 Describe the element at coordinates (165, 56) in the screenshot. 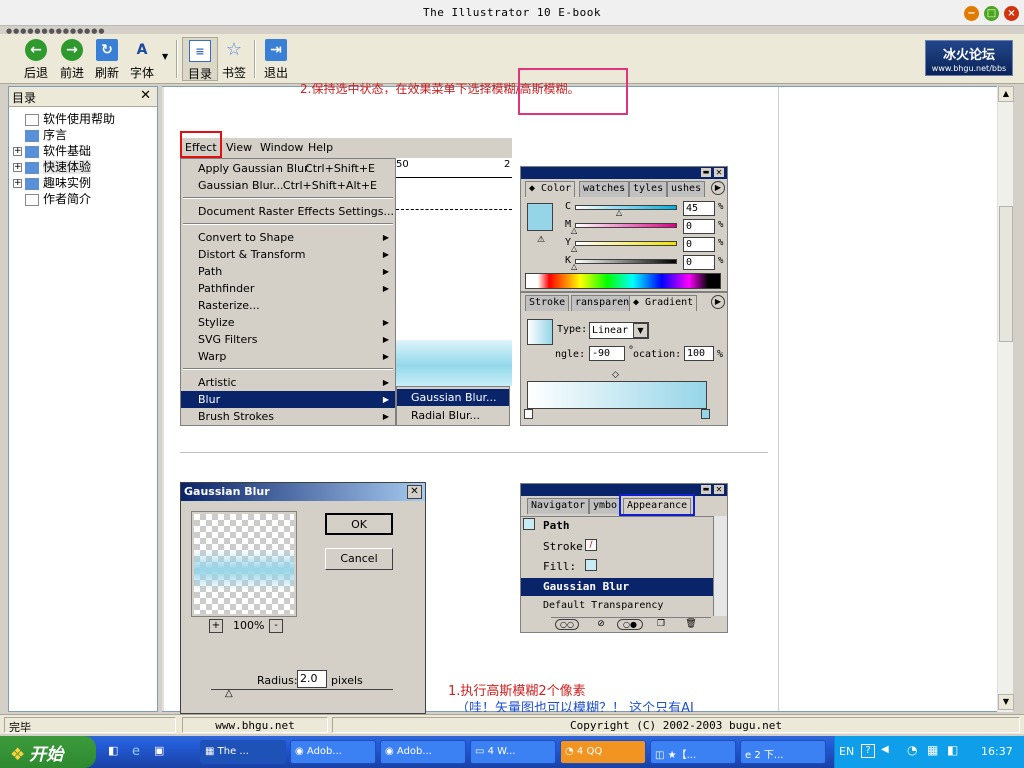

I see `font-dropdown-arrow-icon: ▼` at that location.